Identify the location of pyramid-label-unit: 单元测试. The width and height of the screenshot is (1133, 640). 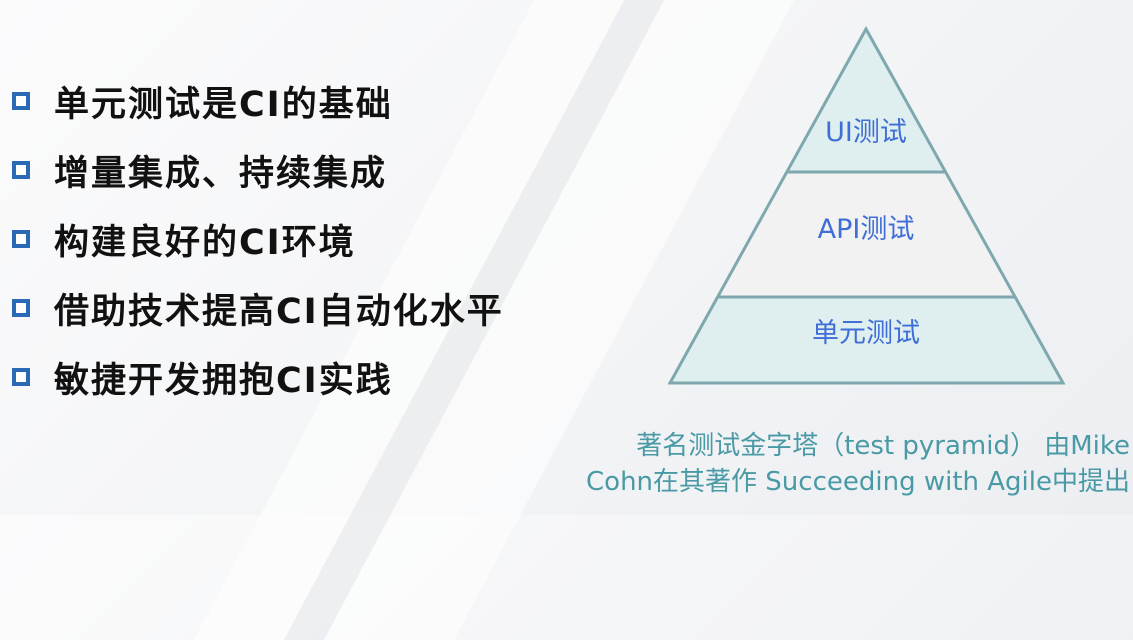
(866, 333).